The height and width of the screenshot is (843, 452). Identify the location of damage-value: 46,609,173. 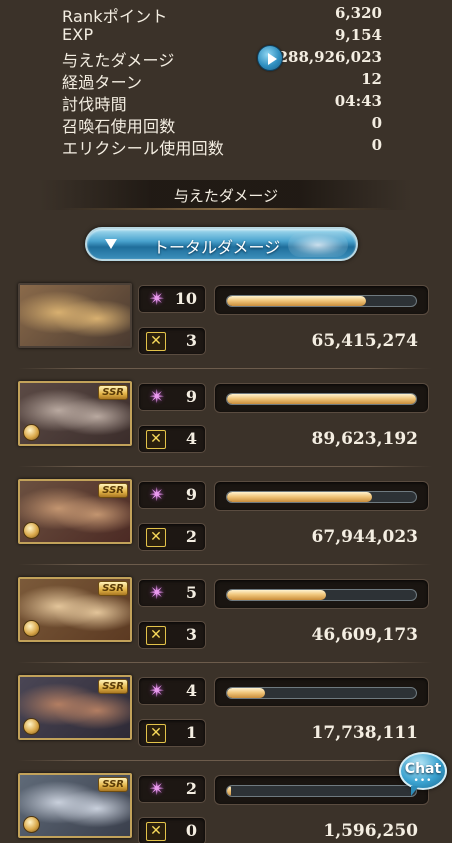
(364, 635).